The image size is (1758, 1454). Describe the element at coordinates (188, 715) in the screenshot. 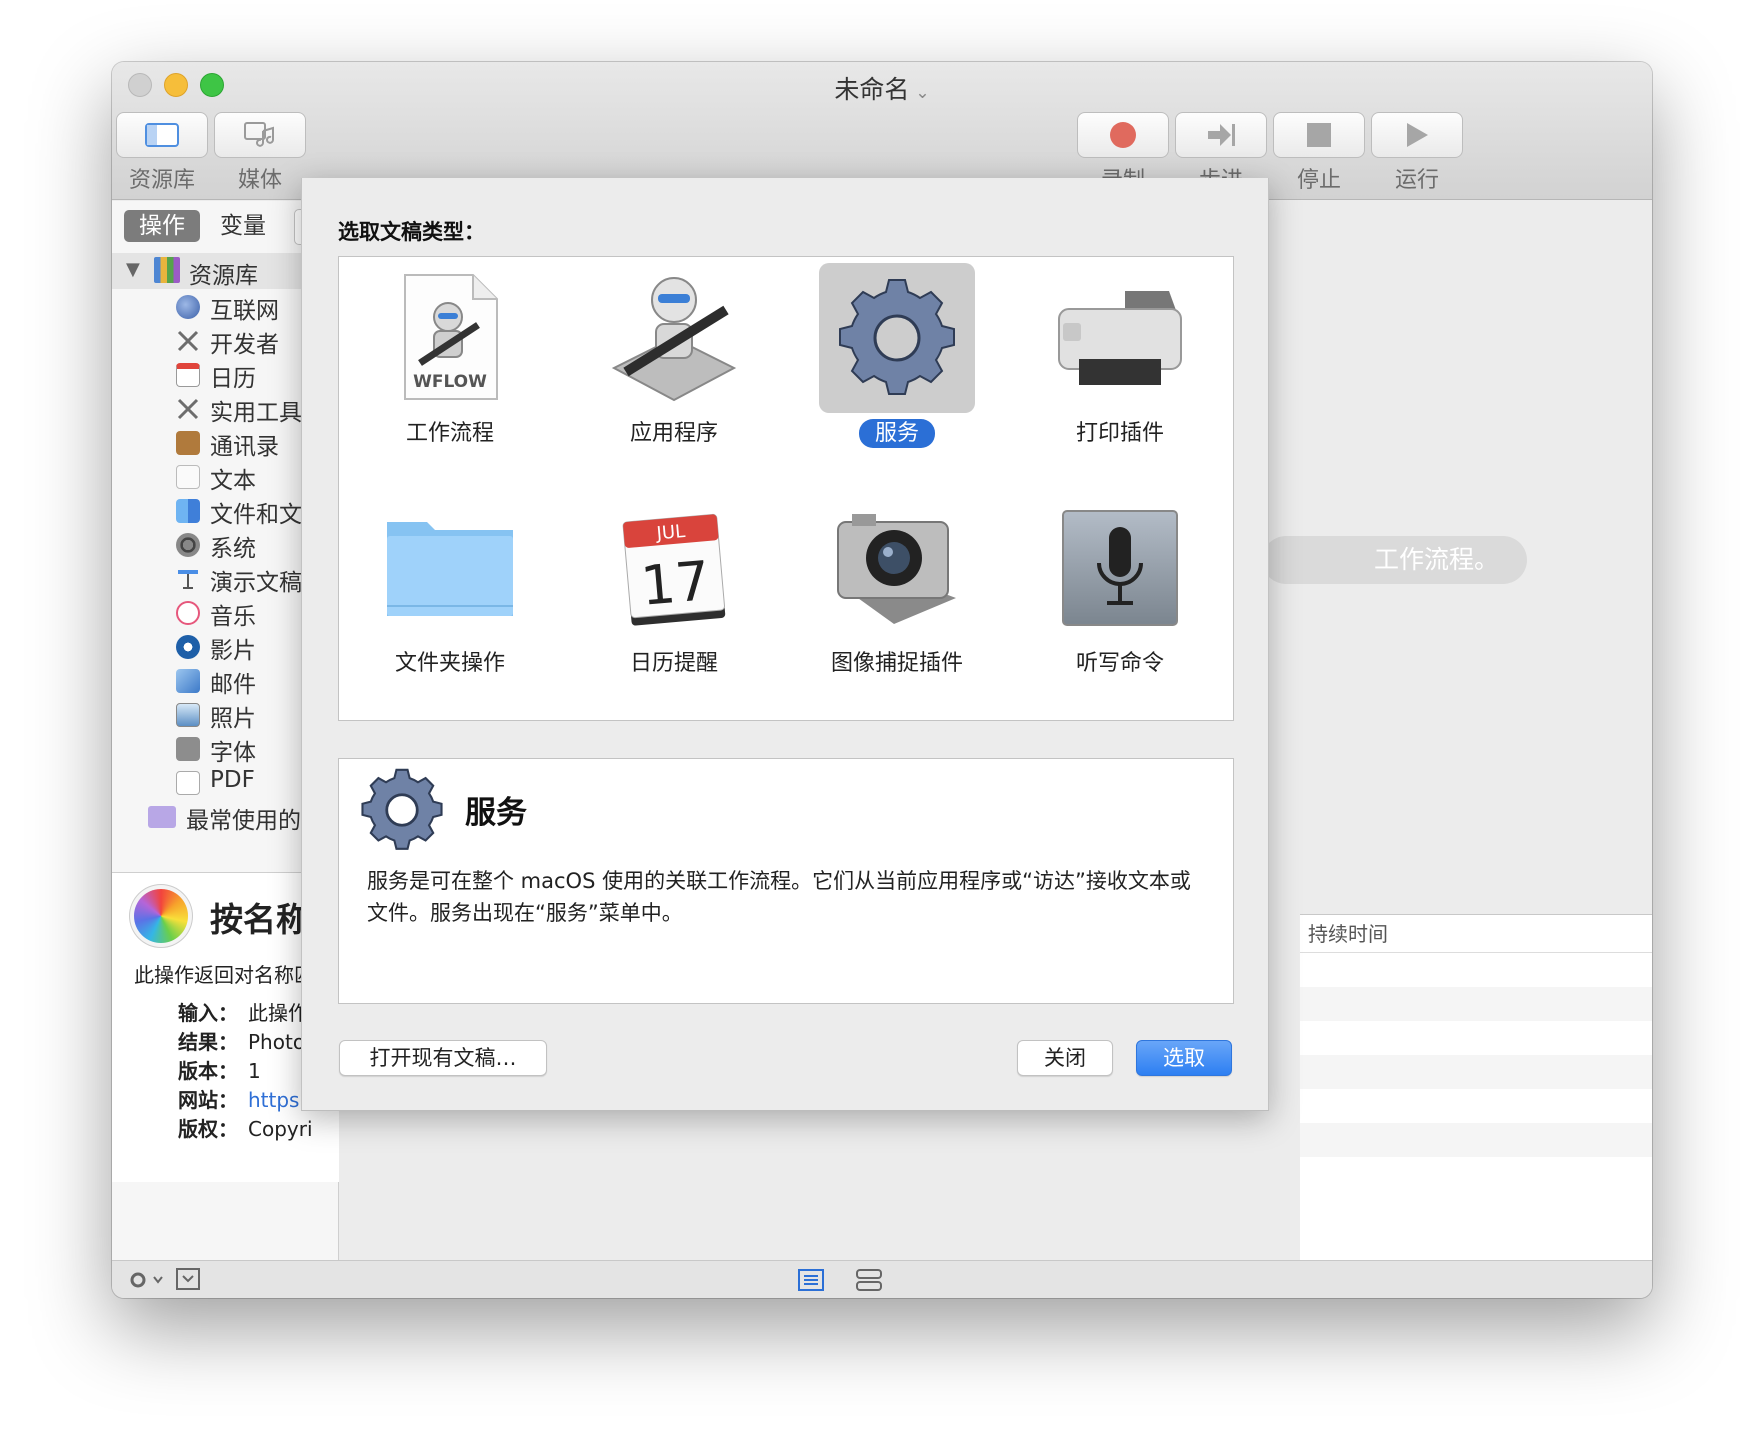

I see `photos-icon` at that location.